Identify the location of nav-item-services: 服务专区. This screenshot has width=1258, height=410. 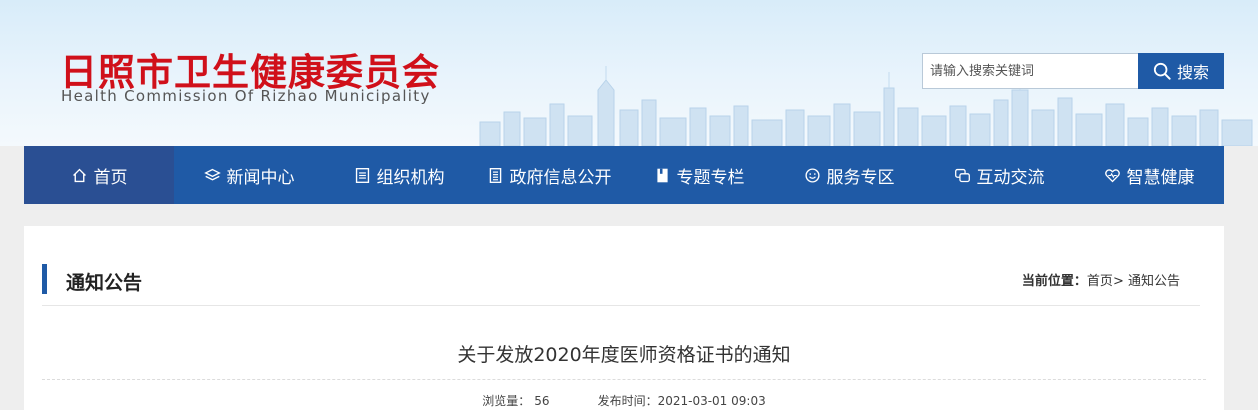
(849, 175).